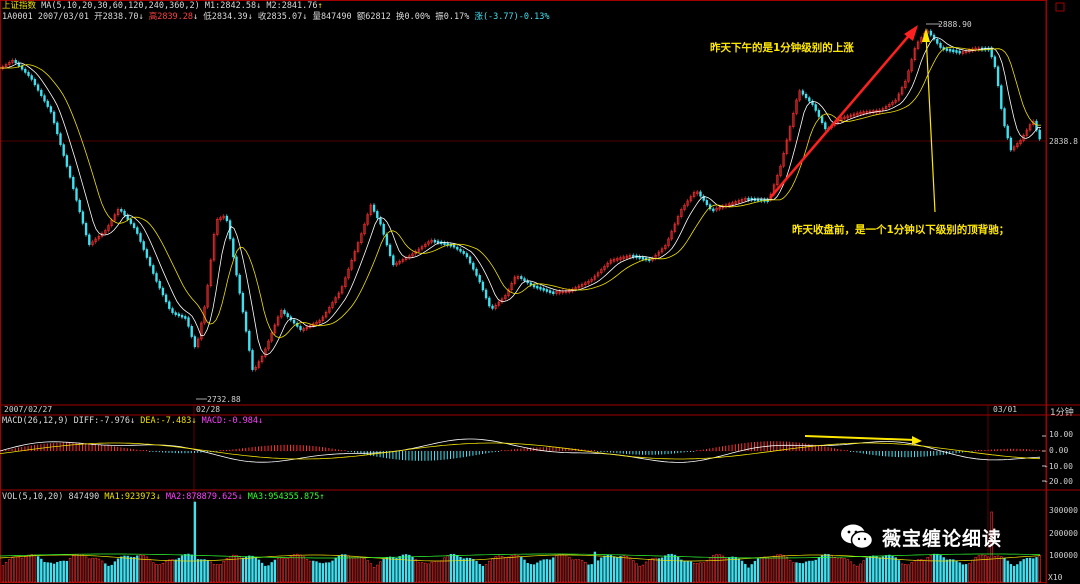 The height and width of the screenshot is (584, 1080). What do you see at coordinates (141, 17) in the screenshot?
I see `open-arrow-icon: ↓` at bounding box center [141, 17].